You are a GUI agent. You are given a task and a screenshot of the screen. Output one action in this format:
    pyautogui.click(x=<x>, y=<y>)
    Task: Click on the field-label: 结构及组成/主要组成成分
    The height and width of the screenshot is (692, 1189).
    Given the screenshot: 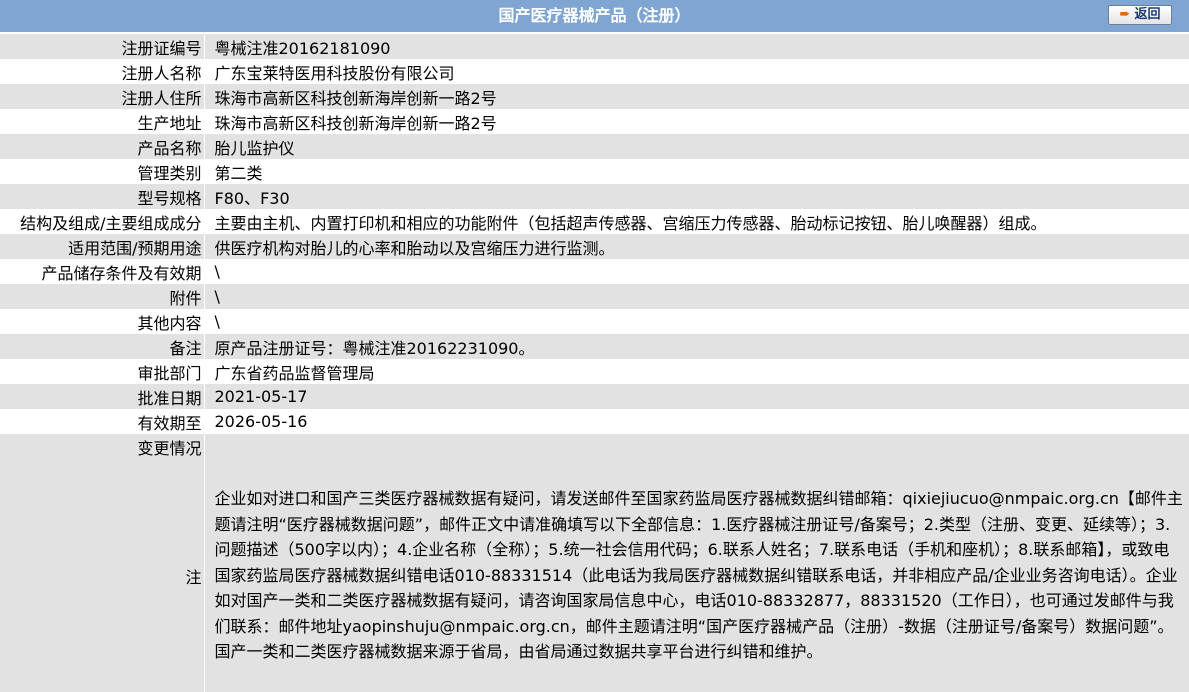 What is the action you would take?
    pyautogui.click(x=102, y=221)
    